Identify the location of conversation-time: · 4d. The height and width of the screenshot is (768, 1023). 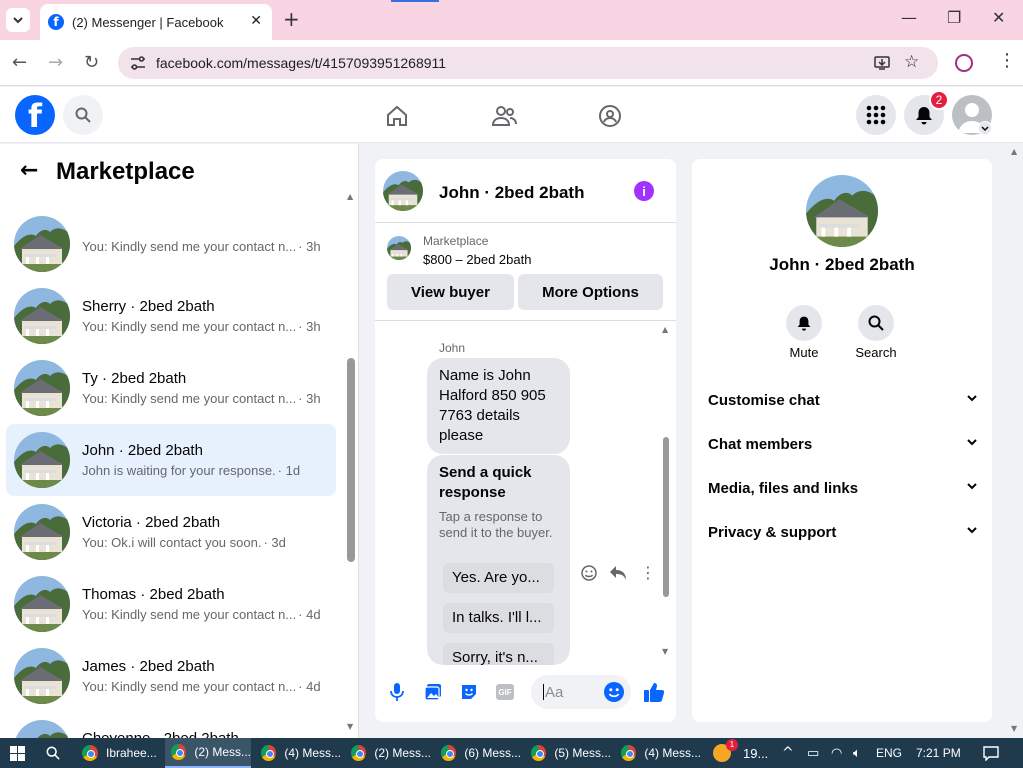
(309, 686).